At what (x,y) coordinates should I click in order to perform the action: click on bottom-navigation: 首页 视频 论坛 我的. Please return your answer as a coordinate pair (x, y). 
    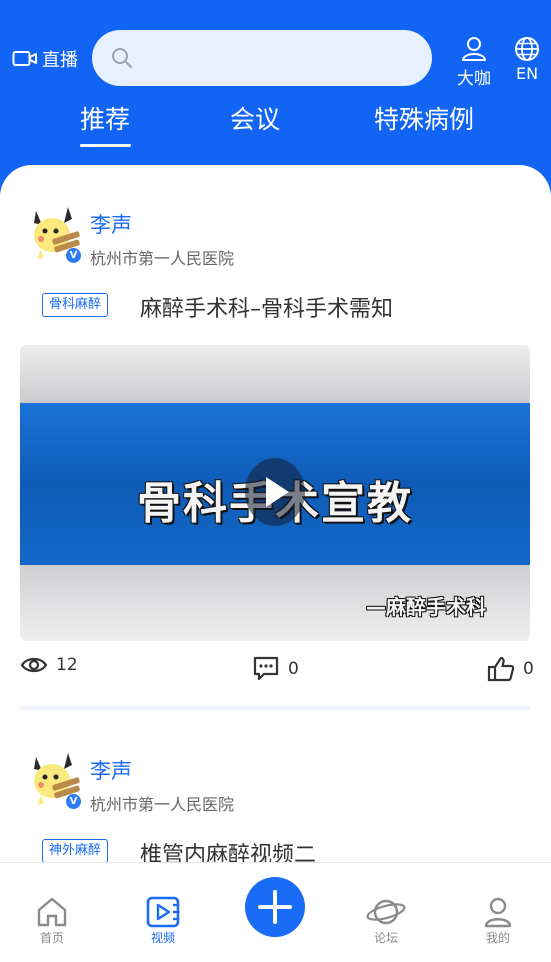
    Looking at the image, I should click on (275, 912).